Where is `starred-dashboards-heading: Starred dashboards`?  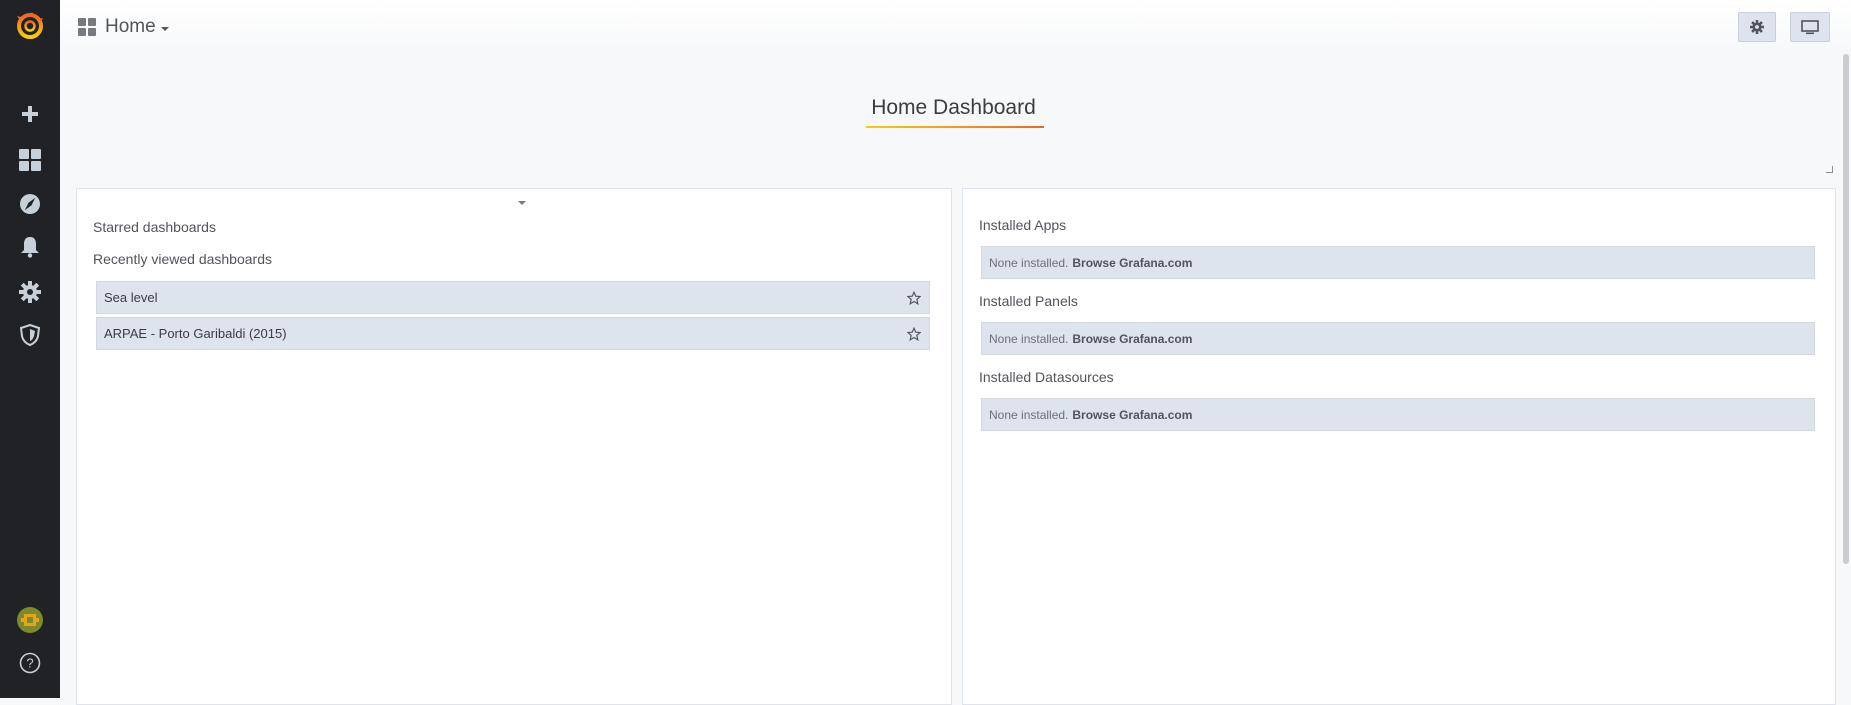
starred-dashboards-heading: Starred dashboards is located at coordinates (154, 227).